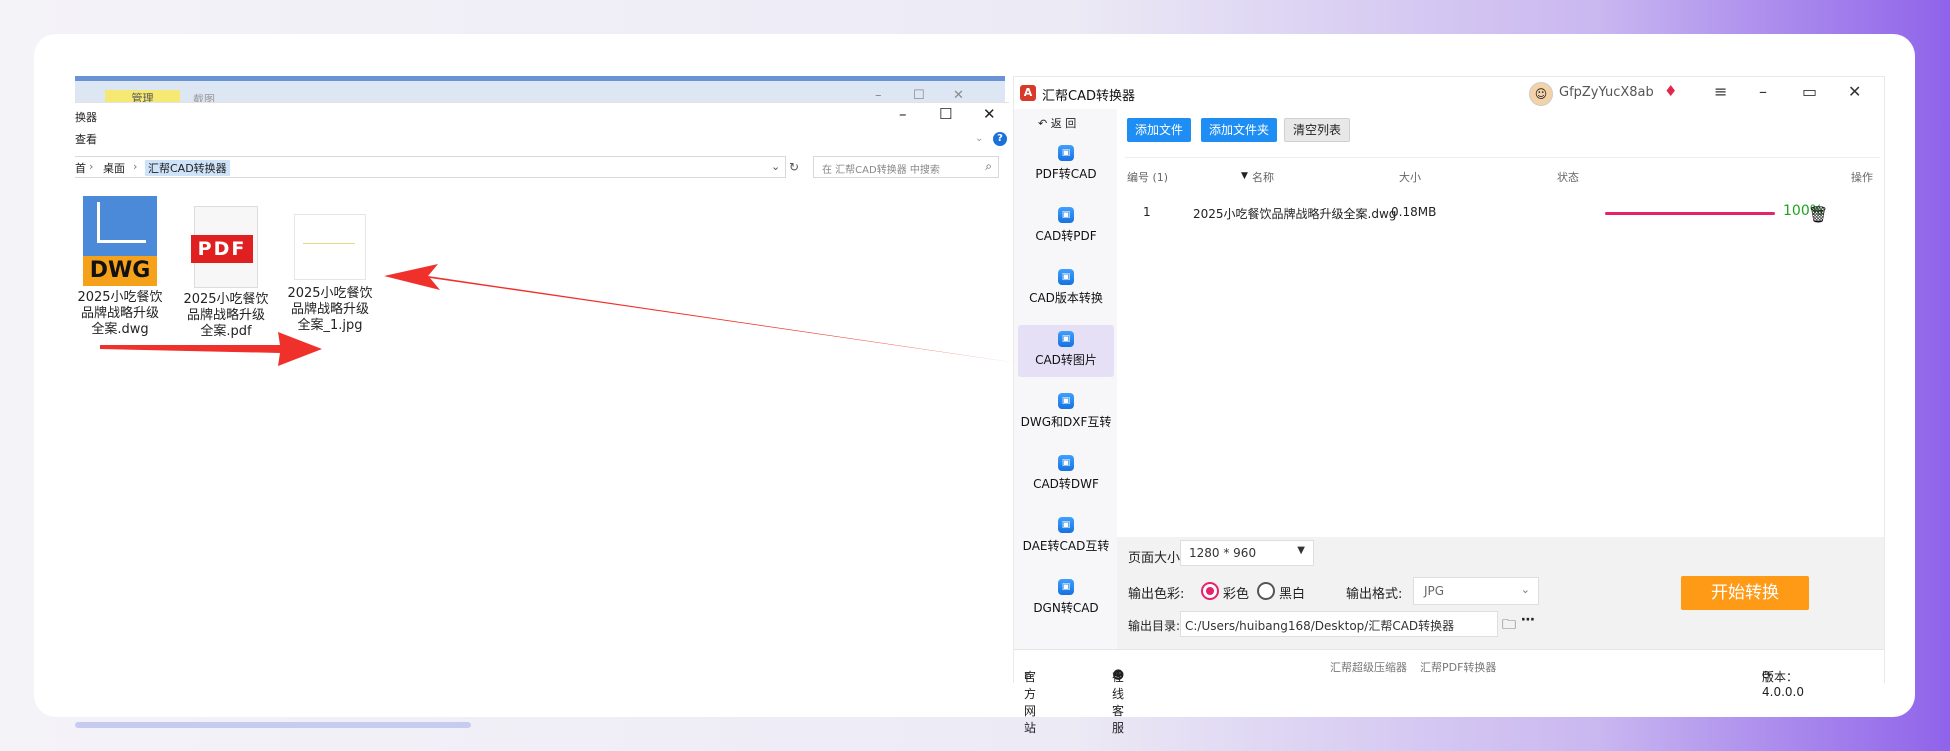  What do you see at coordinates (1541, 94) in the screenshot?
I see `avatar: ☺` at bounding box center [1541, 94].